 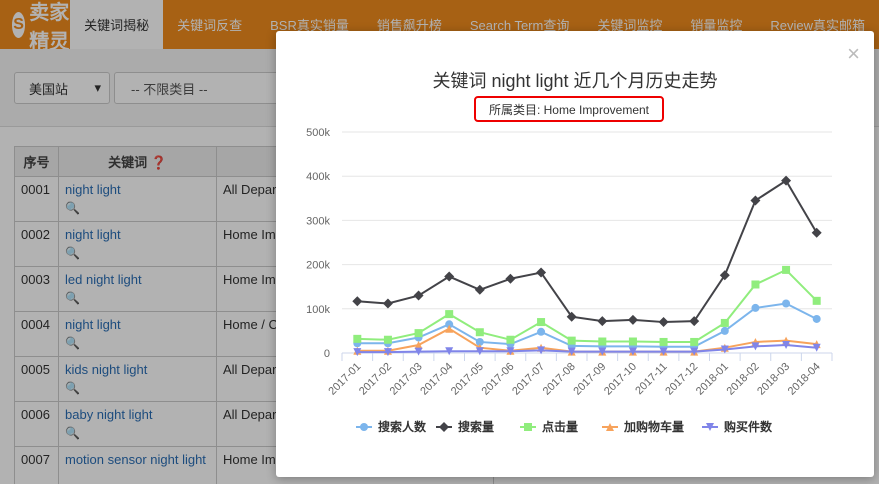 I want to click on legend-item-2: 点击量, so click(x=560, y=426).